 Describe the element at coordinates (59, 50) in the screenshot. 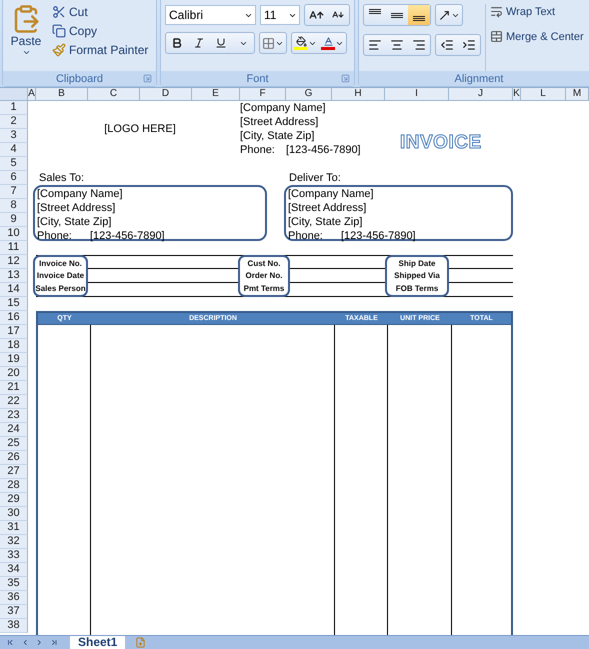

I see `paintbrush-icon` at that location.